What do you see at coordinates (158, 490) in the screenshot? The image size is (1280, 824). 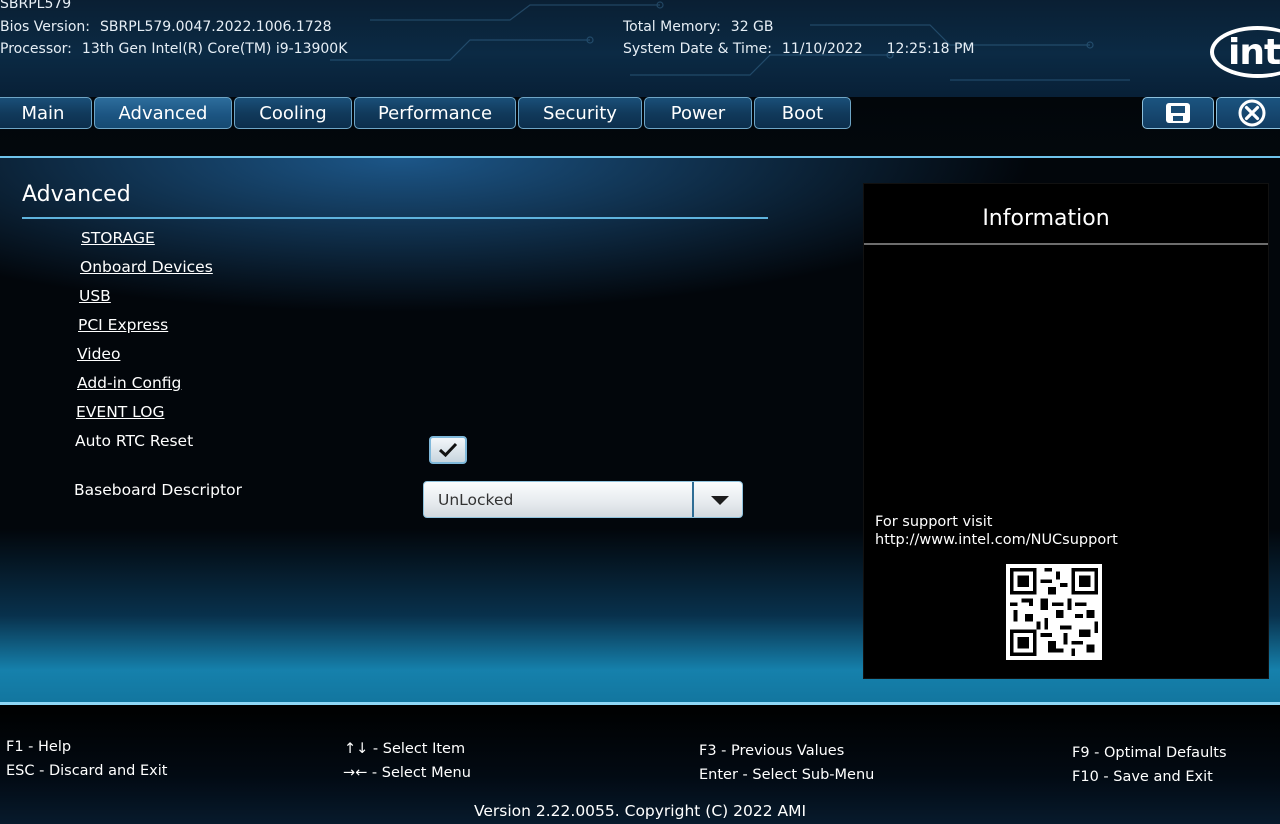 I see `baseboard-descriptor-label: Baseboard Descriptor` at bounding box center [158, 490].